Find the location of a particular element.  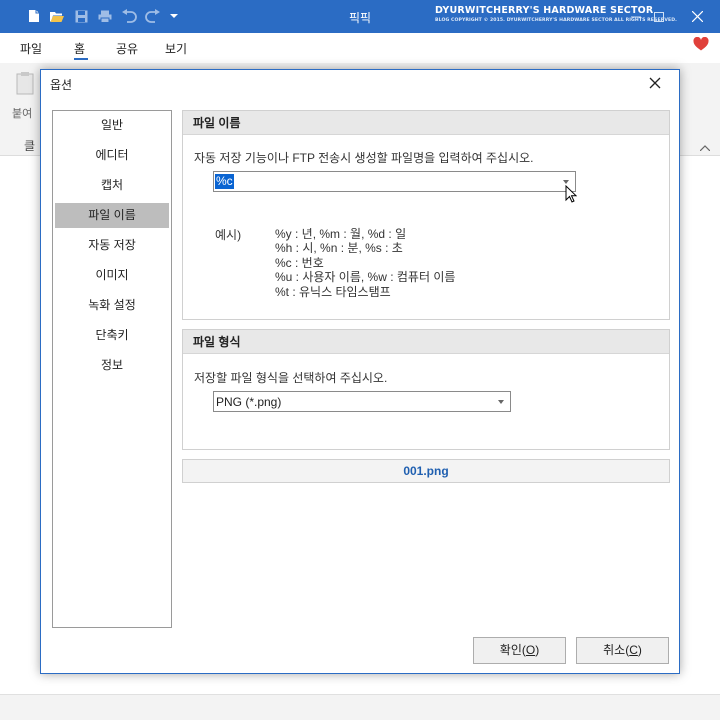

nav-item-autosave: 자동 저장 is located at coordinates (112, 245).